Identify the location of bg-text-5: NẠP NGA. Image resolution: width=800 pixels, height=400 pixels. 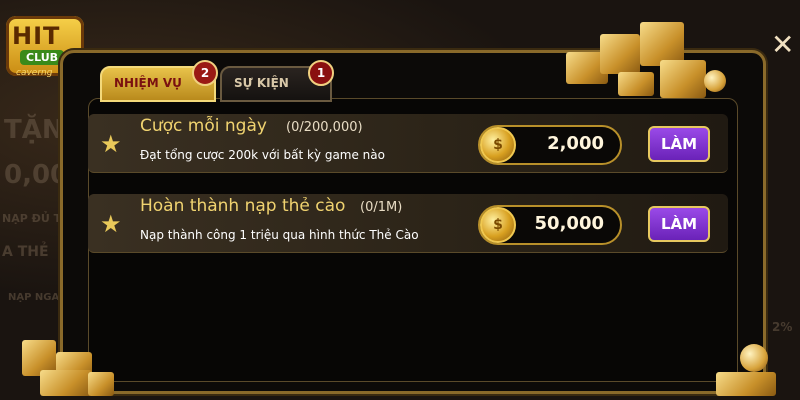
(34, 297).